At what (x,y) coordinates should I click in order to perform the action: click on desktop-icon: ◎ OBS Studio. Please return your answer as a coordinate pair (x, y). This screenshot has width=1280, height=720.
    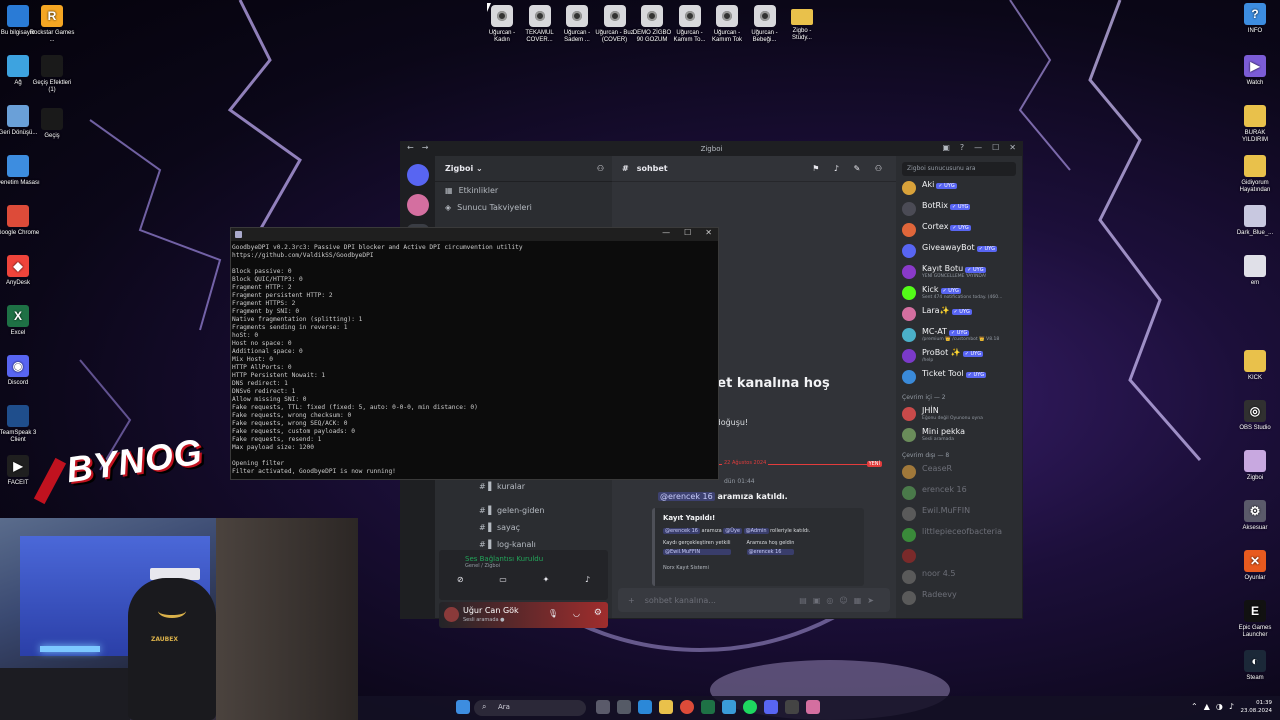
    Looking at the image, I should click on (1255, 416).